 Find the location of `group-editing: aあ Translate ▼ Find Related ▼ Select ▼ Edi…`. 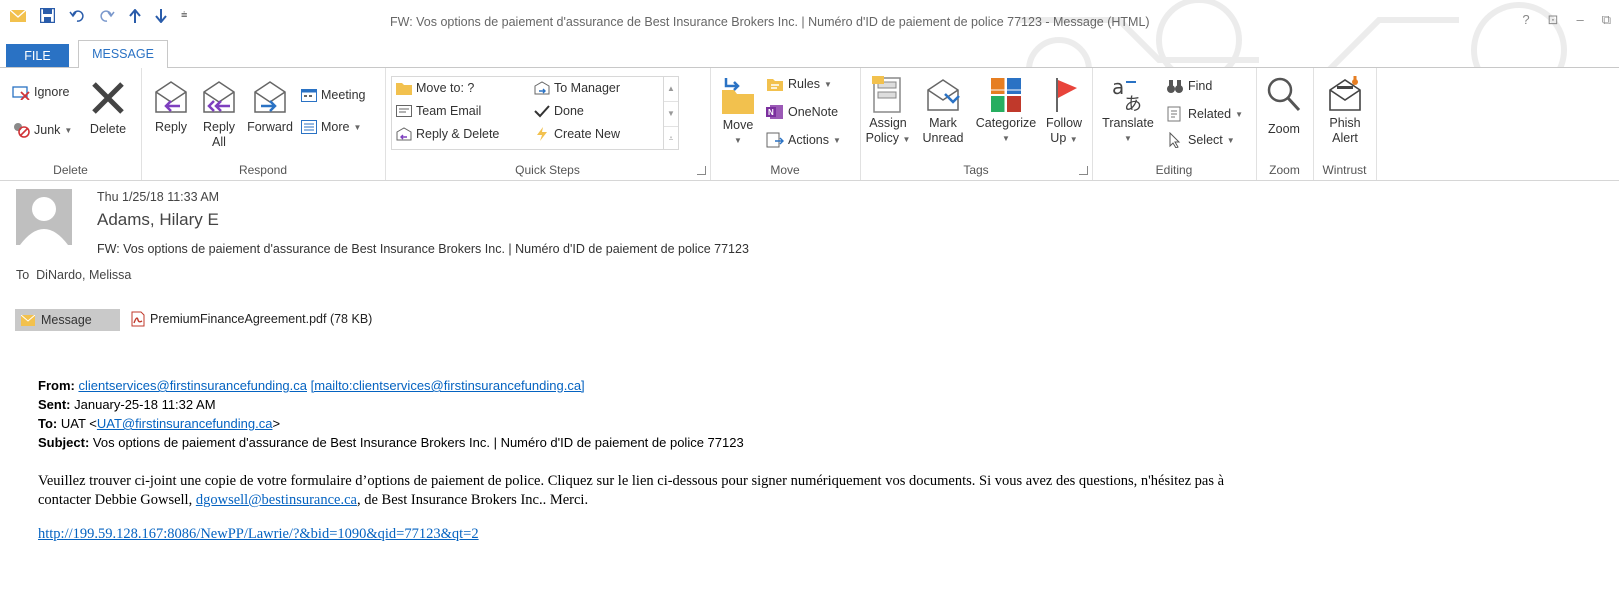

group-editing: aあ Translate ▼ Find Related ▼ Select ▼ Edi… is located at coordinates (1174, 124).